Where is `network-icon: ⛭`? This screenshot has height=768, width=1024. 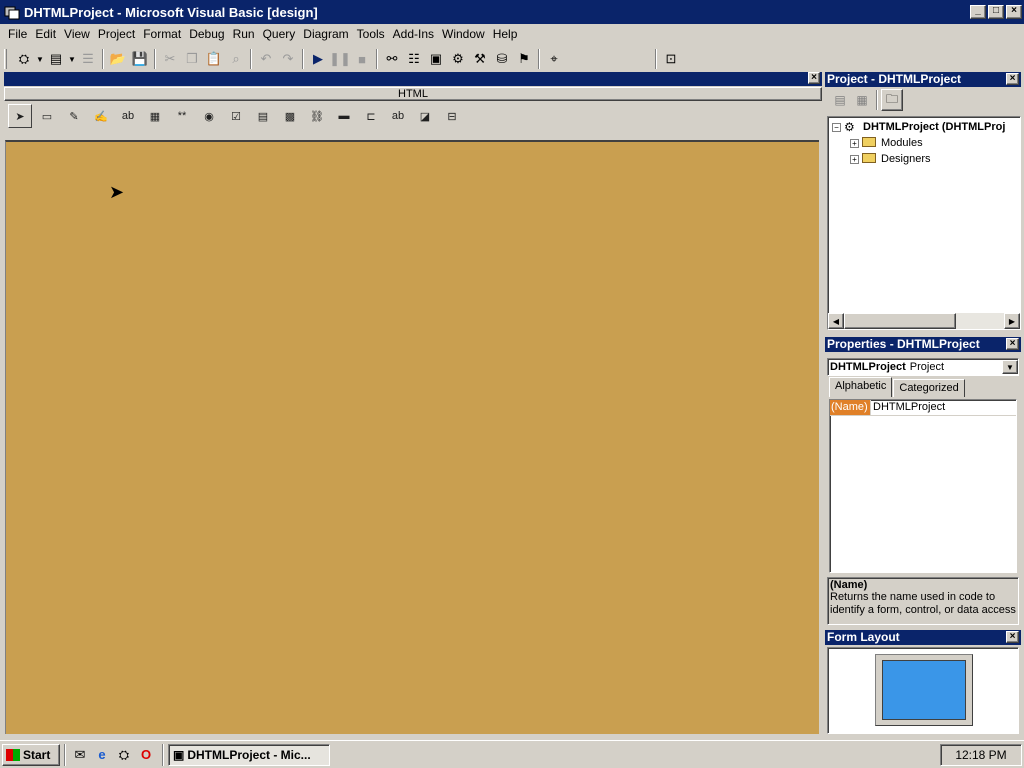 network-icon: ⛭ is located at coordinates (124, 755).